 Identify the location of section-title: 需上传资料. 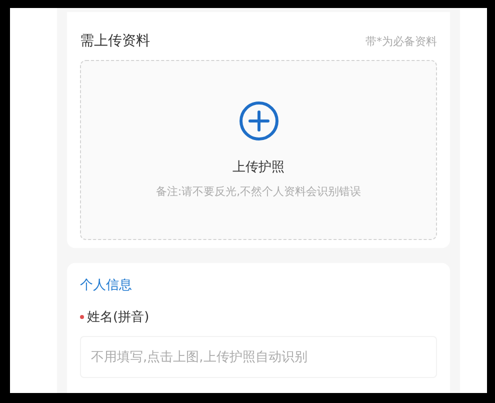
(115, 41).